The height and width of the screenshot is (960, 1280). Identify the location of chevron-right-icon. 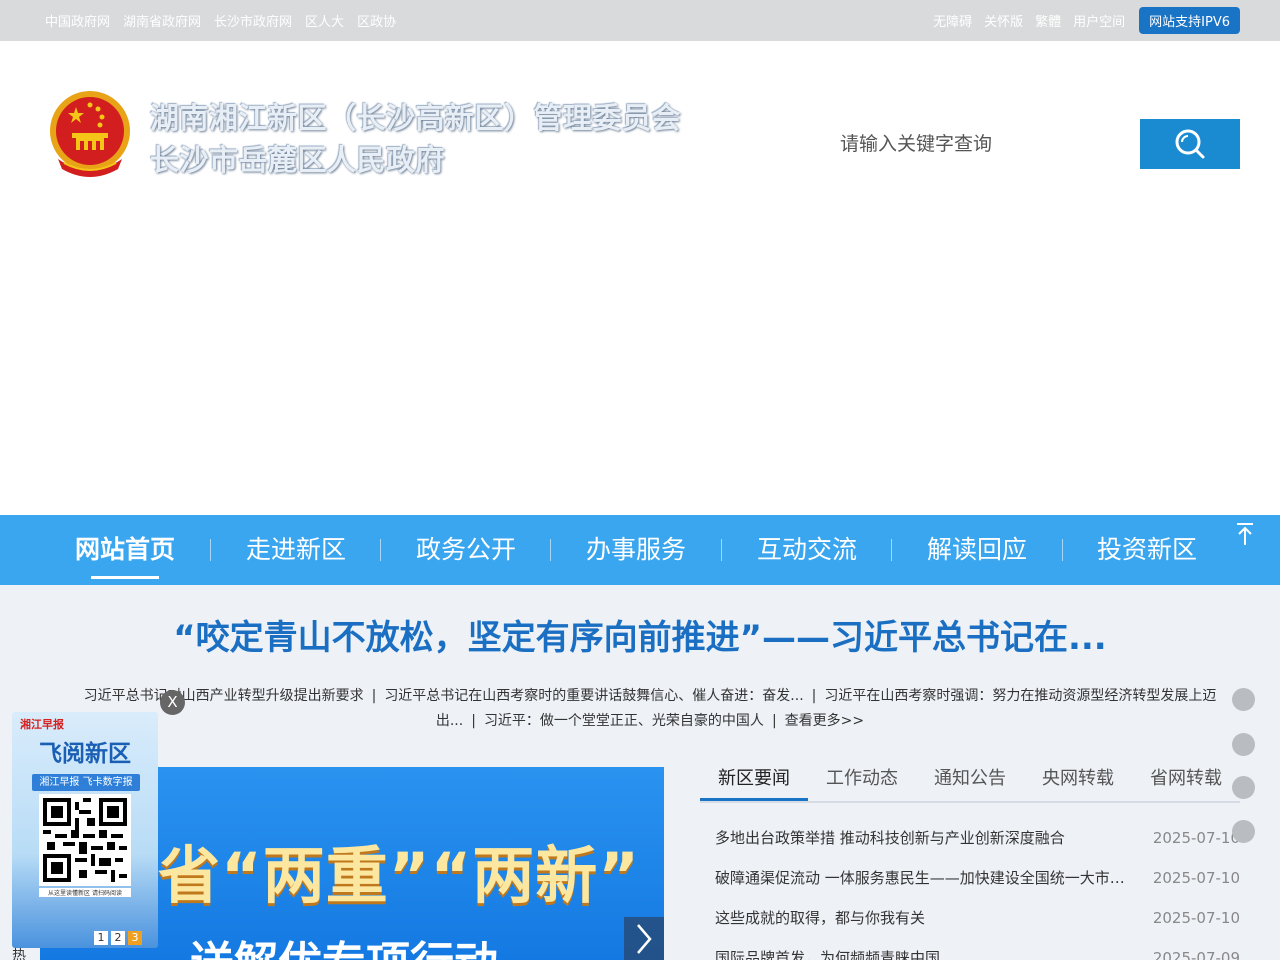
(644, 938).